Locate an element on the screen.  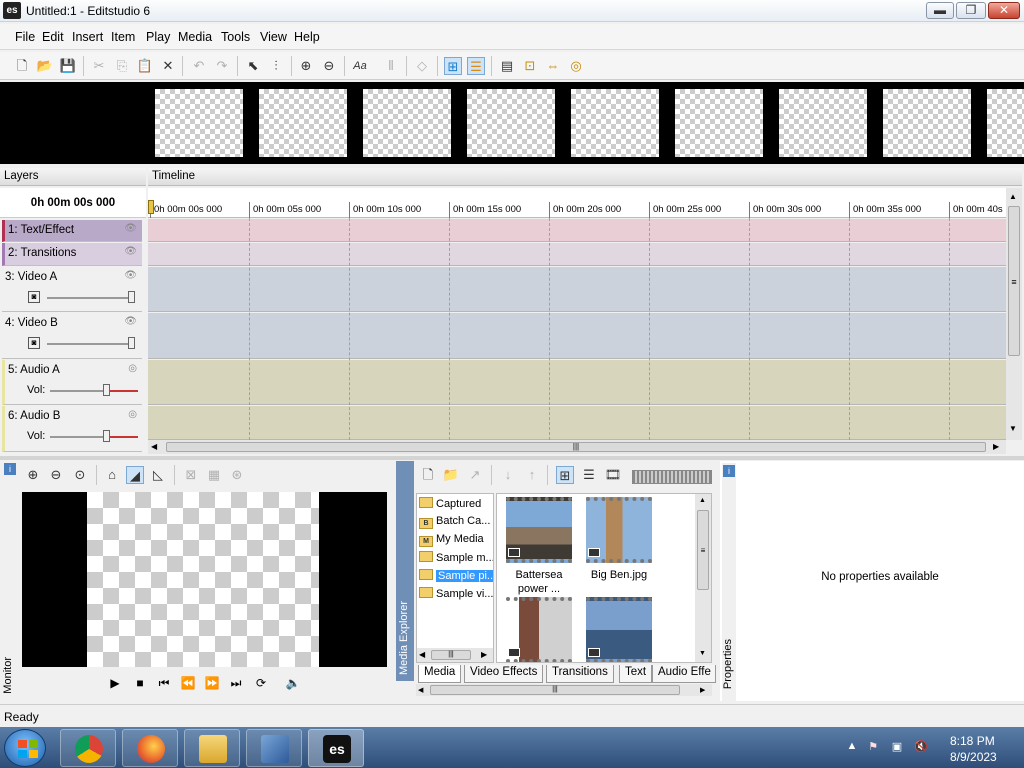
network-tray-icon: ▣ is located at coordinates (897, 747).